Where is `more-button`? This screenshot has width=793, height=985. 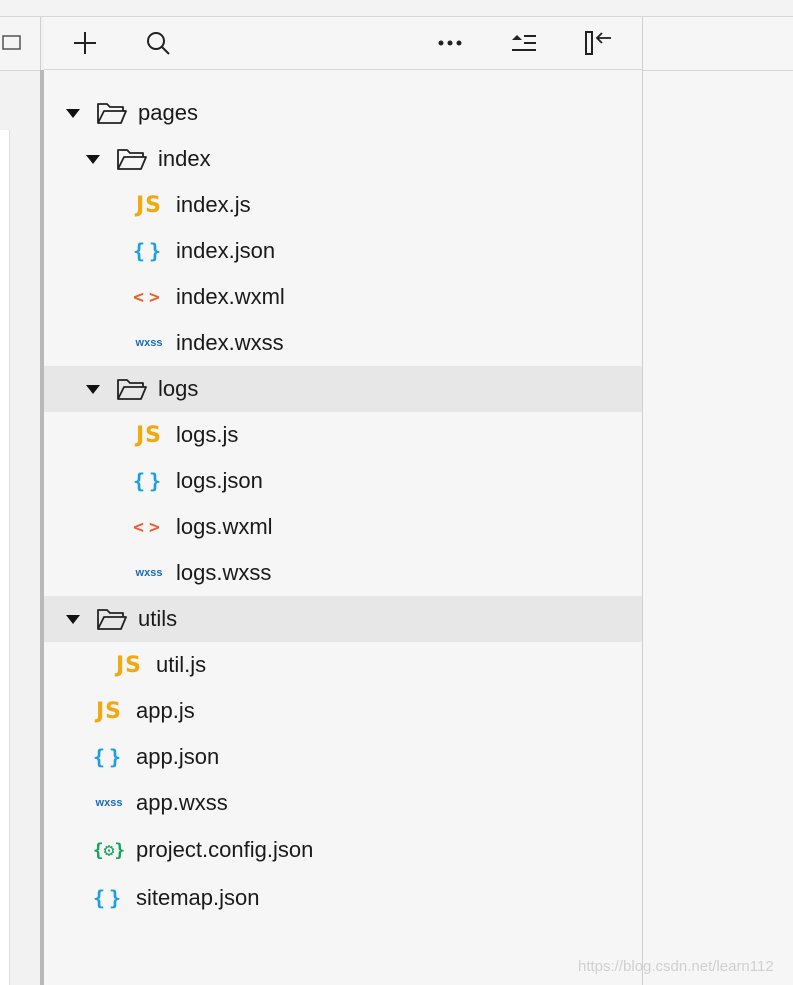 more-button is located at coordinates (450, 43).